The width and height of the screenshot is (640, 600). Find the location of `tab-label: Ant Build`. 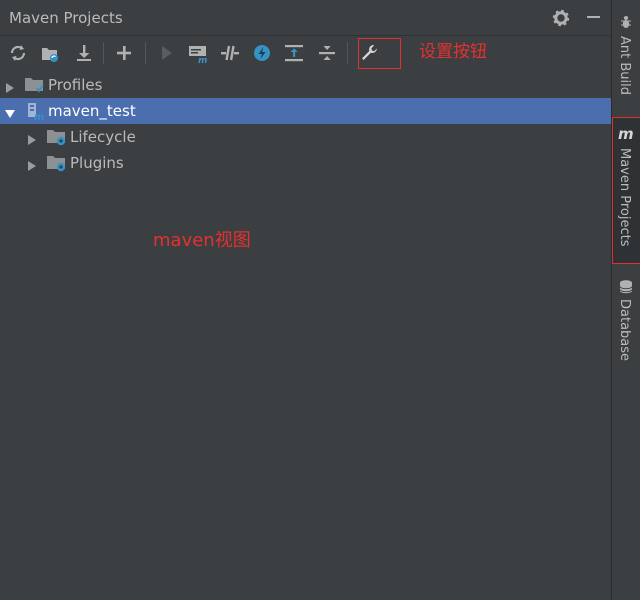

tab-label: Ant Build is located at coordinates (624, 65).